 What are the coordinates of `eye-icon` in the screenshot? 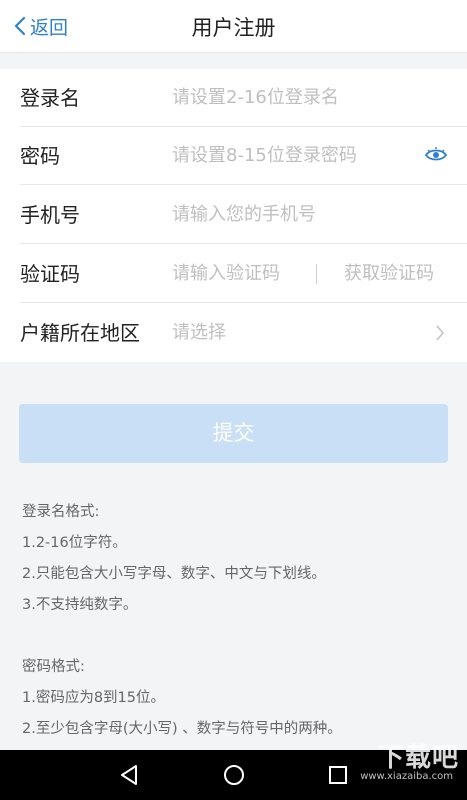 It's located at (436, 155).